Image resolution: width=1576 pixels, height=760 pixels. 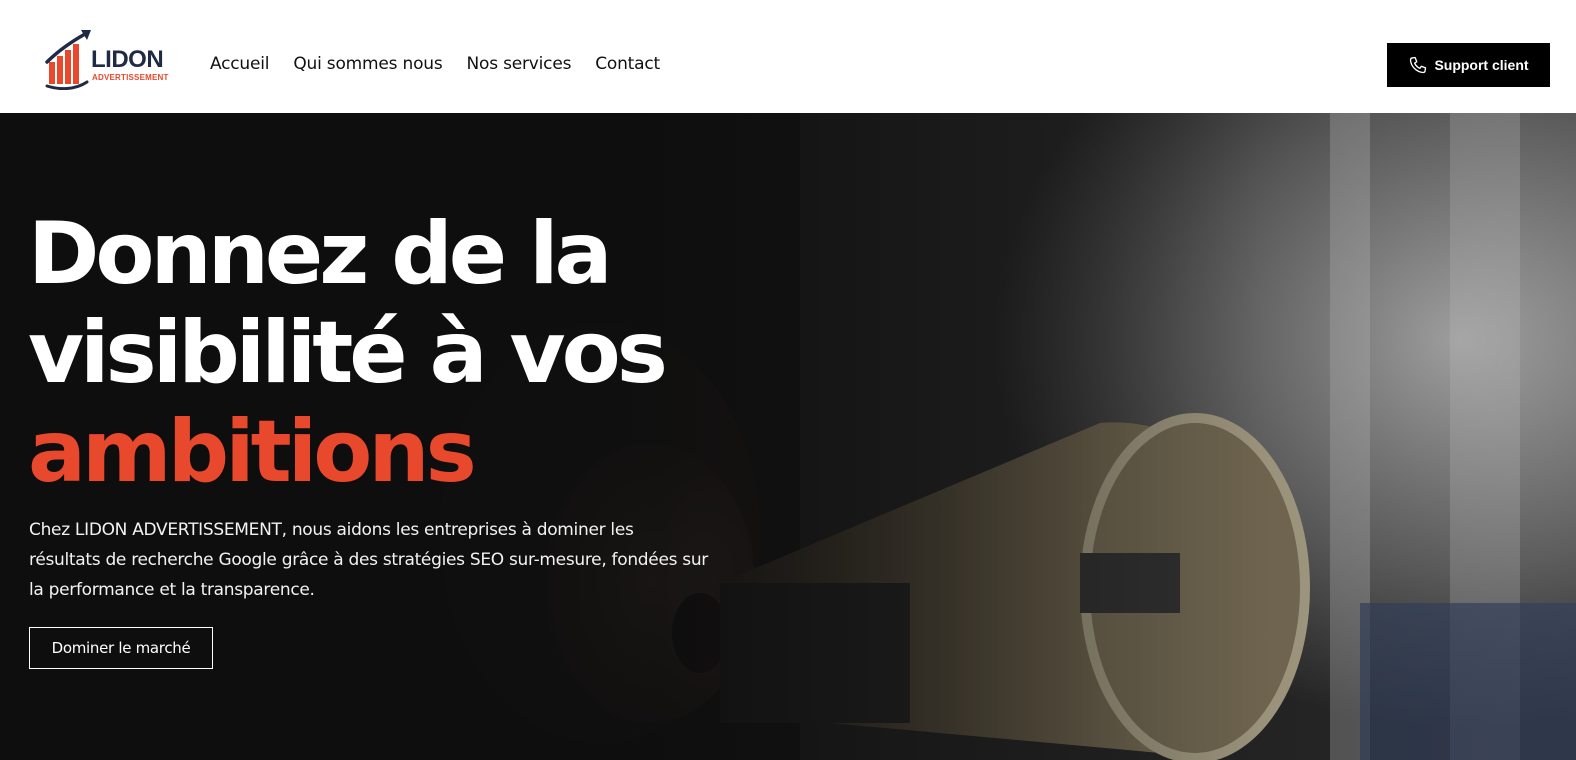 I want to click on hero-title-line-2: visibilité à vos, so click(x=348, y=353).